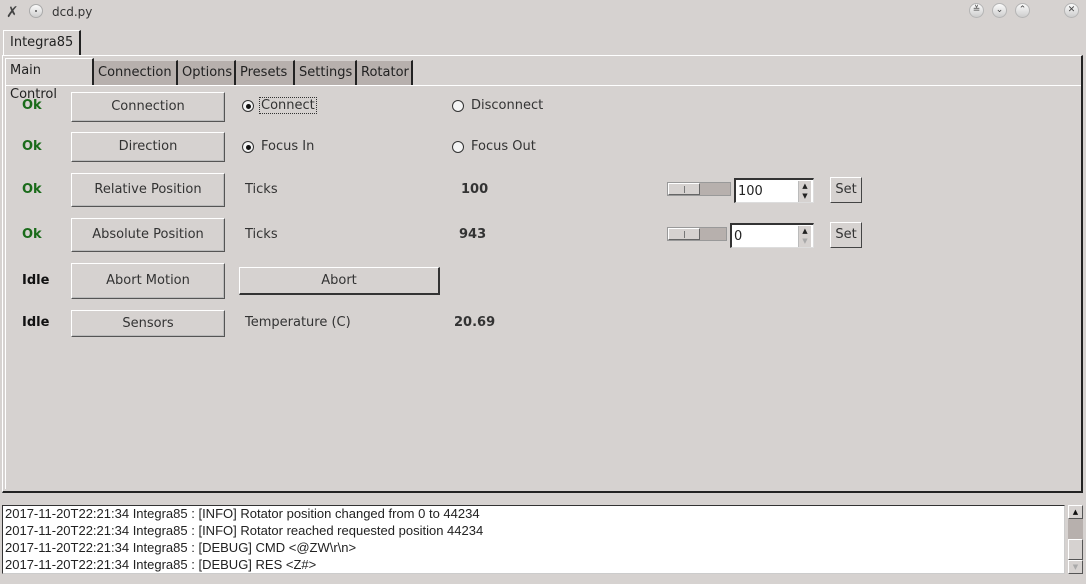 The width and height of the screenshot is (1086, 584). Describe the element at coordinates (458, 106) in the screenshot. I see `disconnect-radio` at that location.